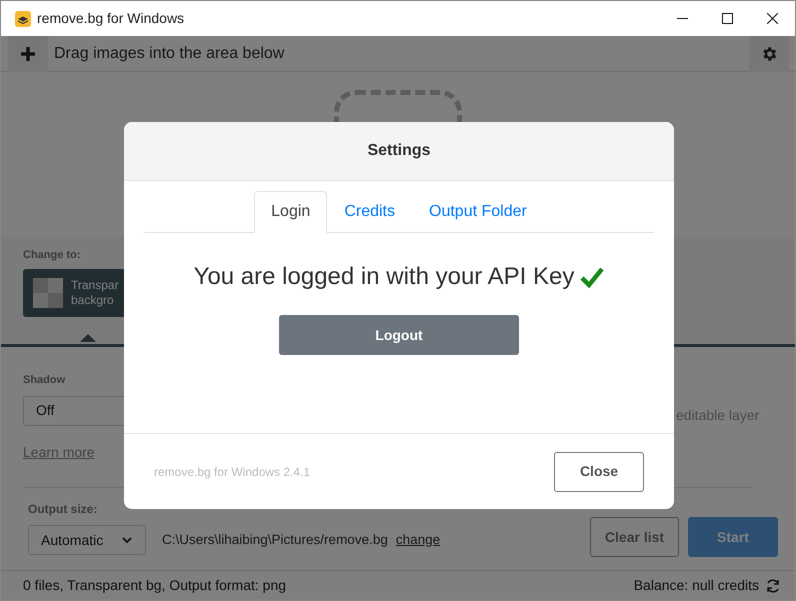 This screenshot has width=796, height=601. I want to click on settings-button, so click(769, 54).